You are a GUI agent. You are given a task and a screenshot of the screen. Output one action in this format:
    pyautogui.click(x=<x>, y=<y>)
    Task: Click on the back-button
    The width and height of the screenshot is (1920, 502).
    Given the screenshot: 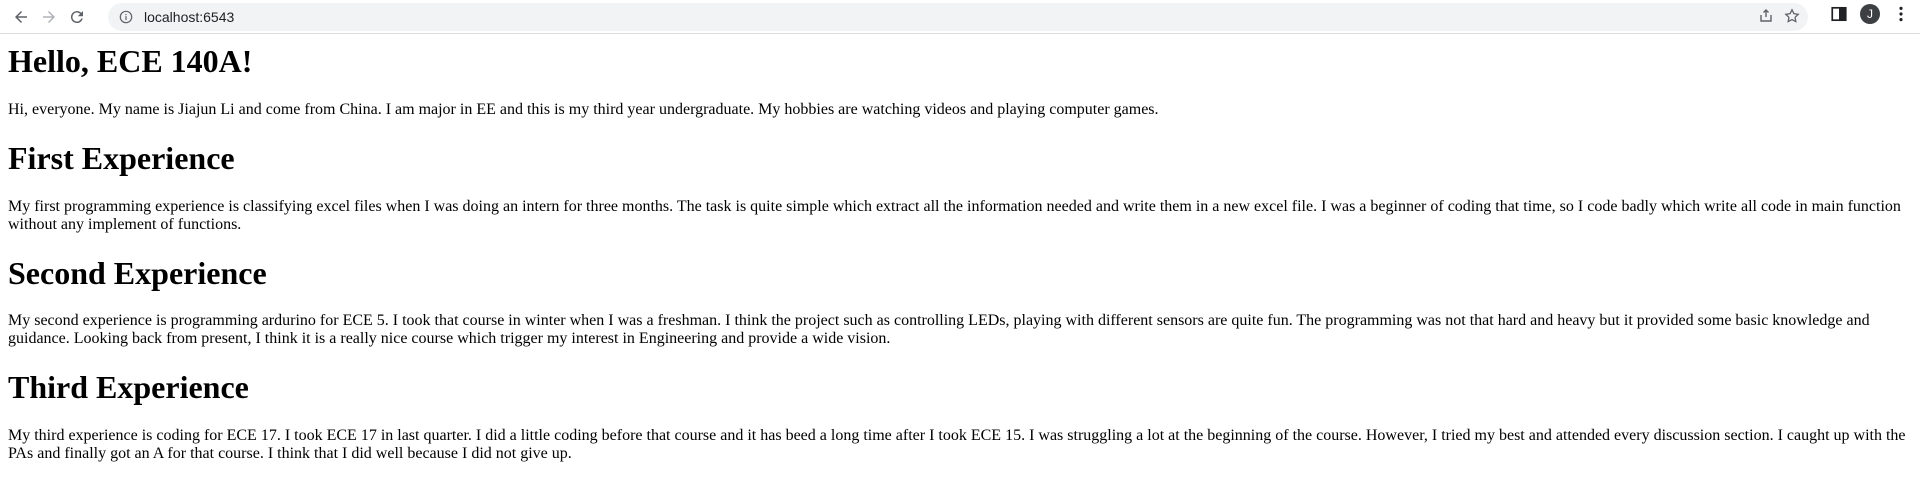 What is the action you would take?
    pyautogui.click(x=21, y=17)
    